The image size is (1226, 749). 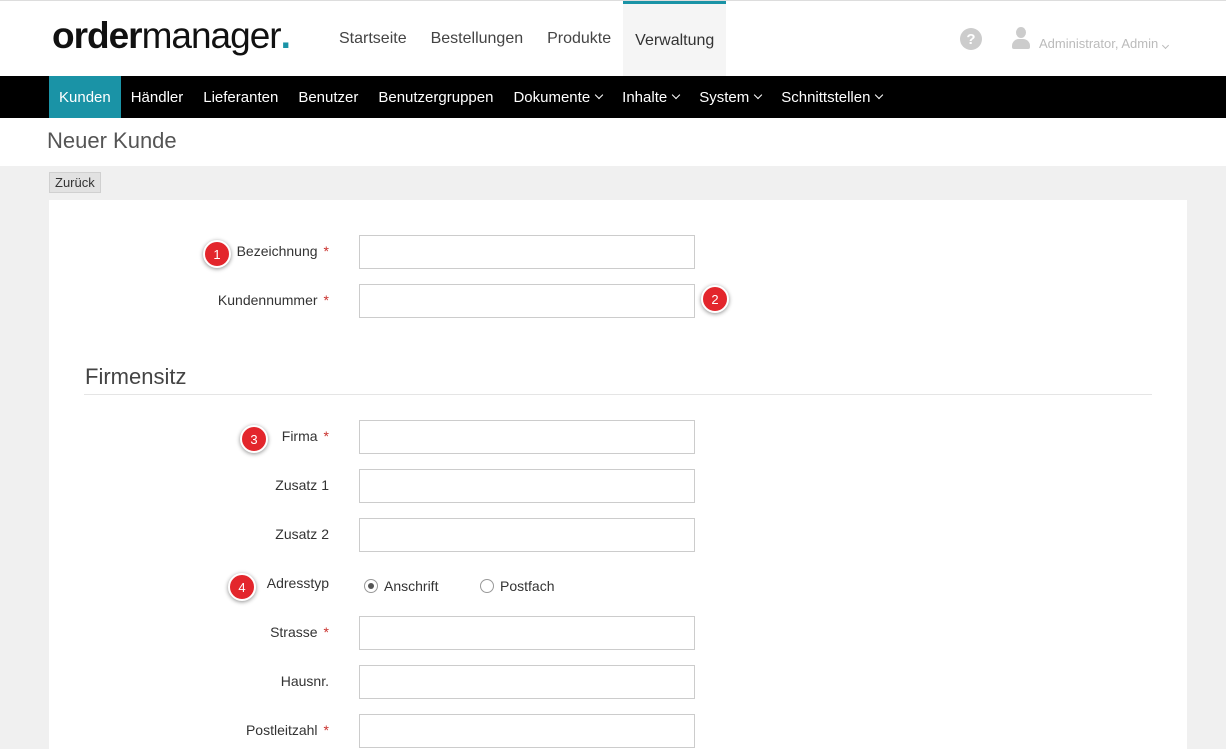 I want to click on hausnr-label: Hausnr., so click(x=304, y=681).